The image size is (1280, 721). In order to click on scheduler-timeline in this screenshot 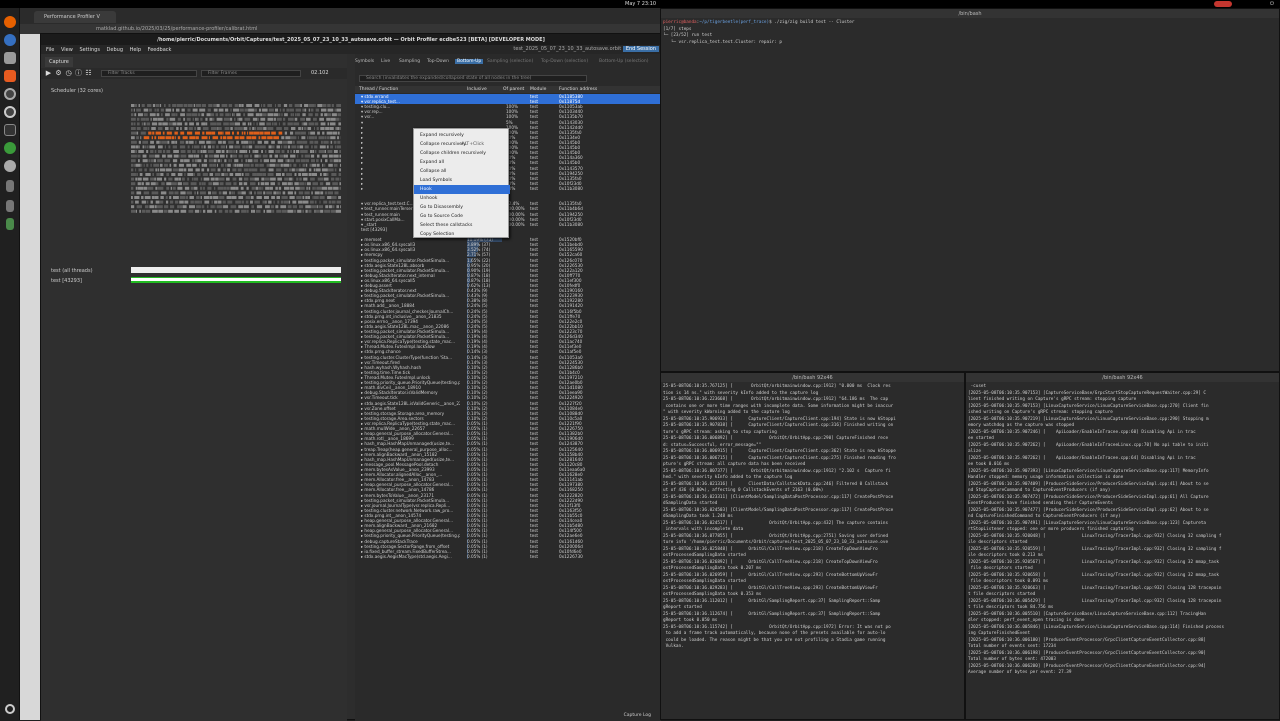, I will do `click(236, 151)`.